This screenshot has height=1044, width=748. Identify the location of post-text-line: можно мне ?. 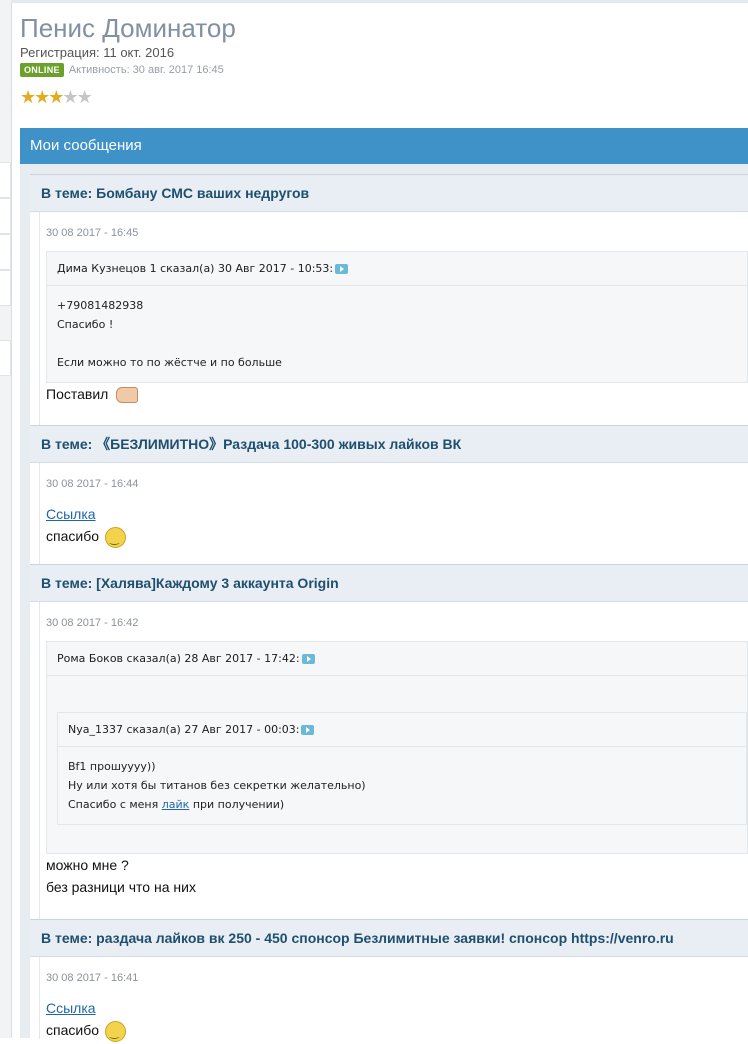
(87, 865).